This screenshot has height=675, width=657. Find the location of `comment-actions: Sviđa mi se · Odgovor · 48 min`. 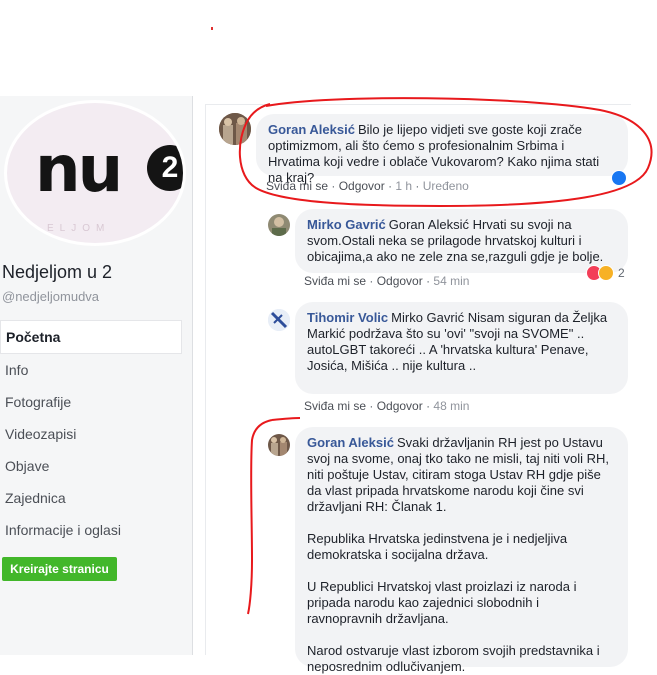

comment-actions: Sviđa mi se · Odgovor · 48 min is located at coordinates (387, 406).